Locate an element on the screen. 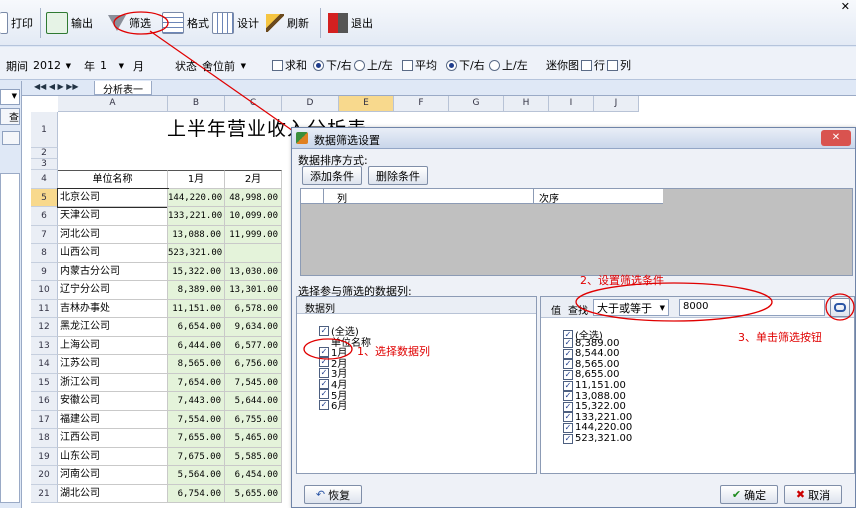 This screenshot has height=508, width=856. filter-search-button is located at coordinates (840, 307).